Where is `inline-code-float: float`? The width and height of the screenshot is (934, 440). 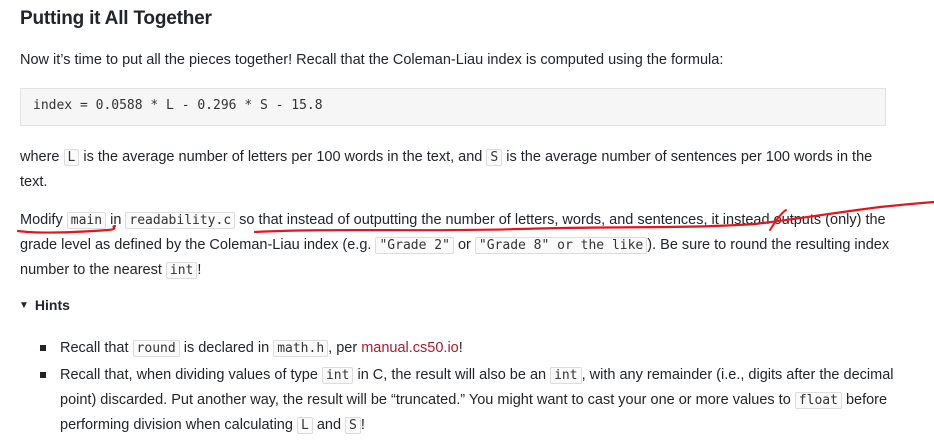 inline-code-float: float is located at coordinates (818, 400).